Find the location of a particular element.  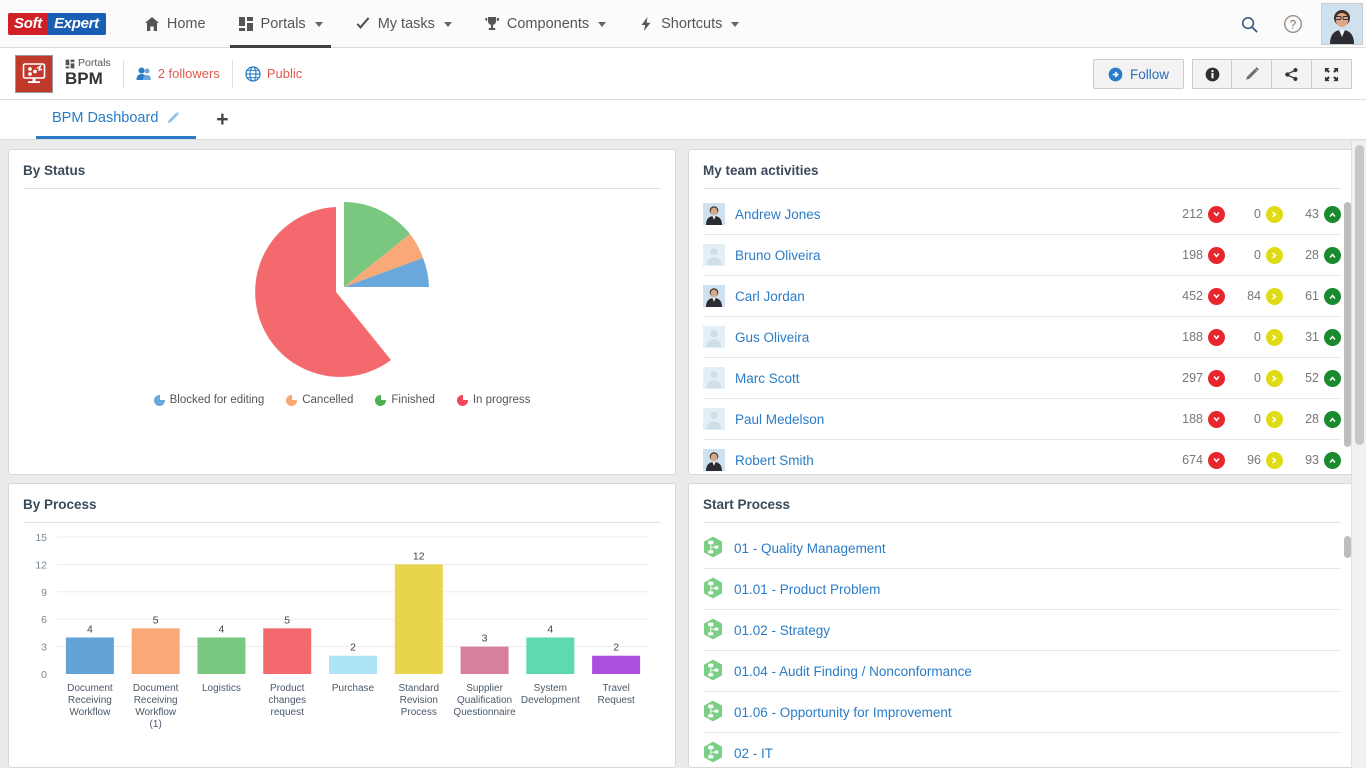

team-member-name: Marc Scott is located at coordinates (767, 378).